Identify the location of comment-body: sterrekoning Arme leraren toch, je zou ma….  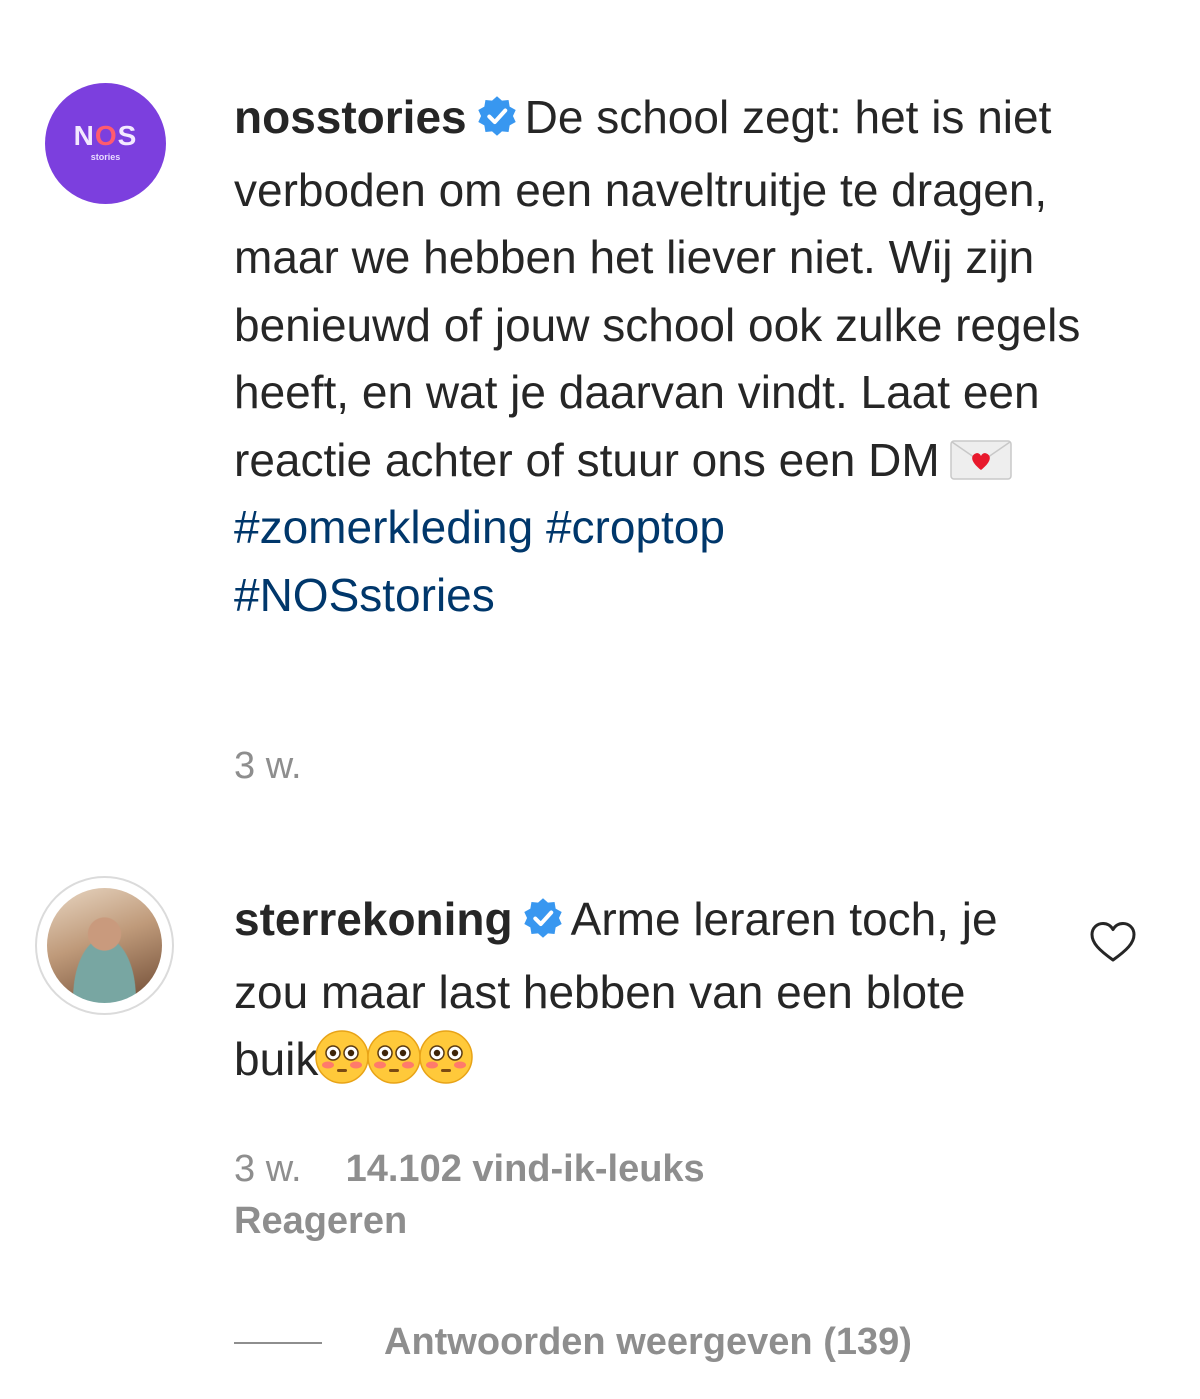
(634, 990).